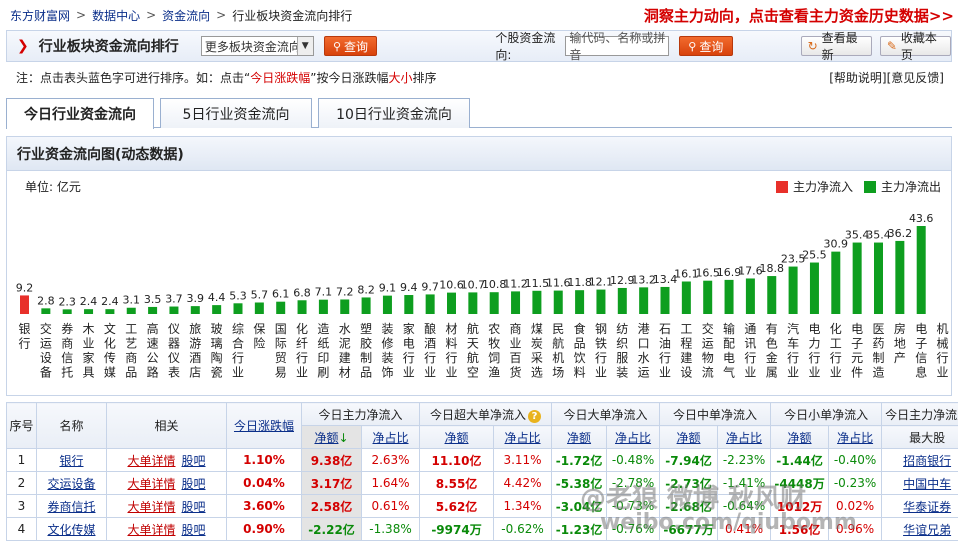 The image size is (958, 545). Describe the element at coordinates (388, 288) in the screenshot. I see `chart-value-label: 9.1` at that location.